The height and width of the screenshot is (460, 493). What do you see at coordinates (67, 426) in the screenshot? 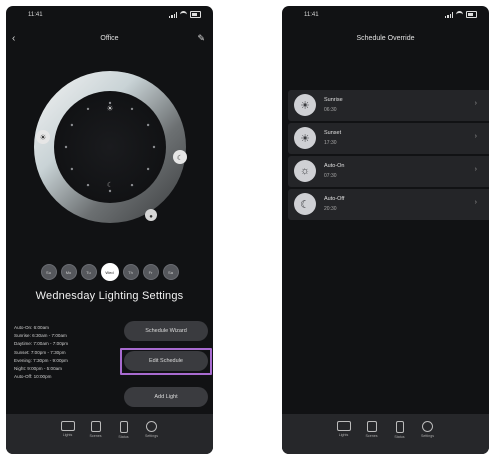
I see `lights-icon` at bounding box center [67, 426].